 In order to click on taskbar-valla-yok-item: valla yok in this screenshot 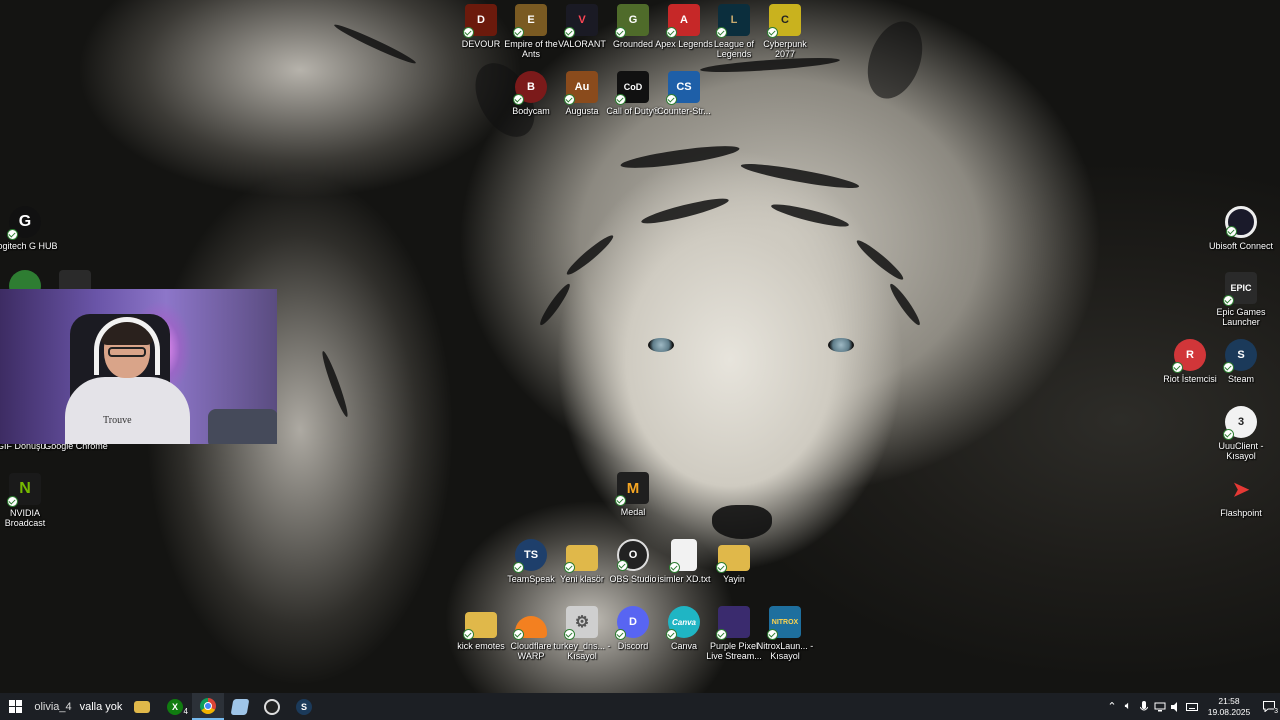, I will do `click(101, 706)`.